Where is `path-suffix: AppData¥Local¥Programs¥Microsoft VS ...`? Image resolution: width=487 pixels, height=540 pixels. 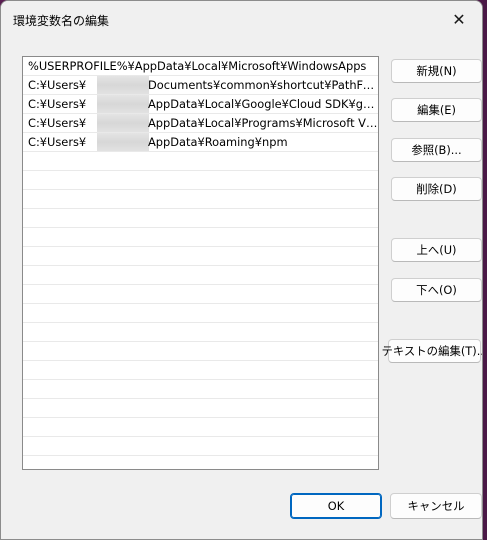
path-suffix: AppData¥Local¥Programs¥Microsoft VS ... is located at coordinates (263, 123).